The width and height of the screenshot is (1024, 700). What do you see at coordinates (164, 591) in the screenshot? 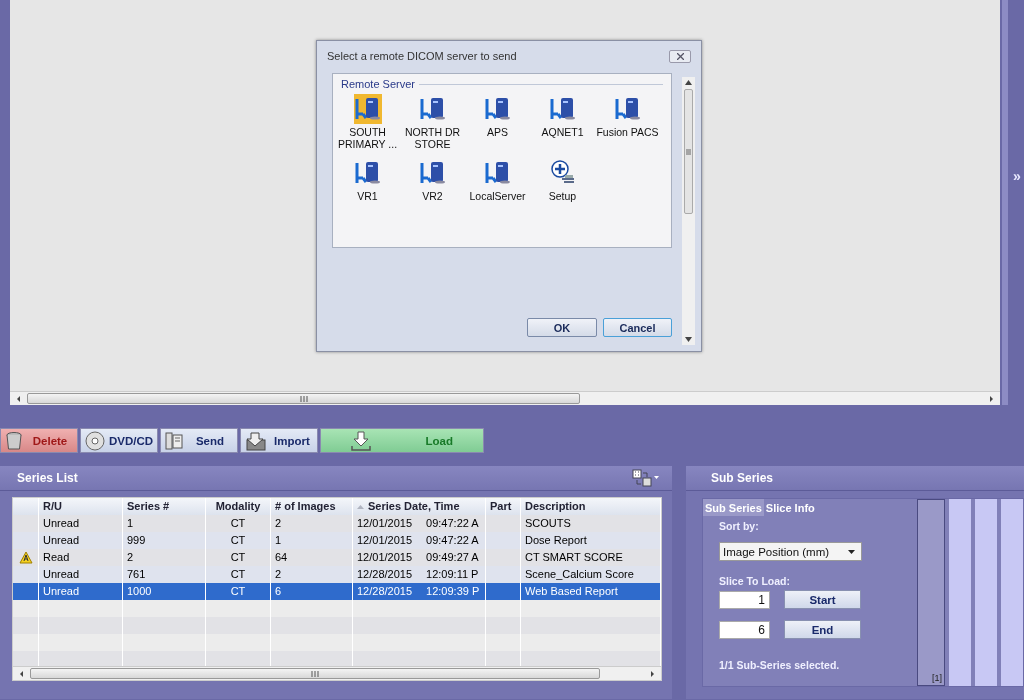
I see `table-cell: 1000` at bounding box center [164, 591].